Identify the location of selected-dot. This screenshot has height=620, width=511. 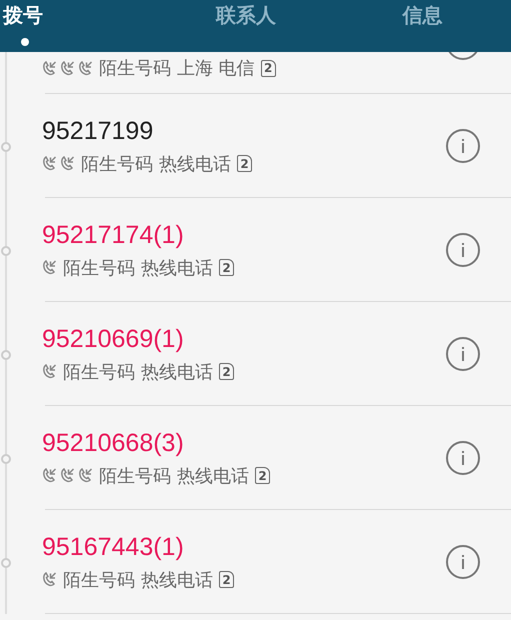
(25, 42).